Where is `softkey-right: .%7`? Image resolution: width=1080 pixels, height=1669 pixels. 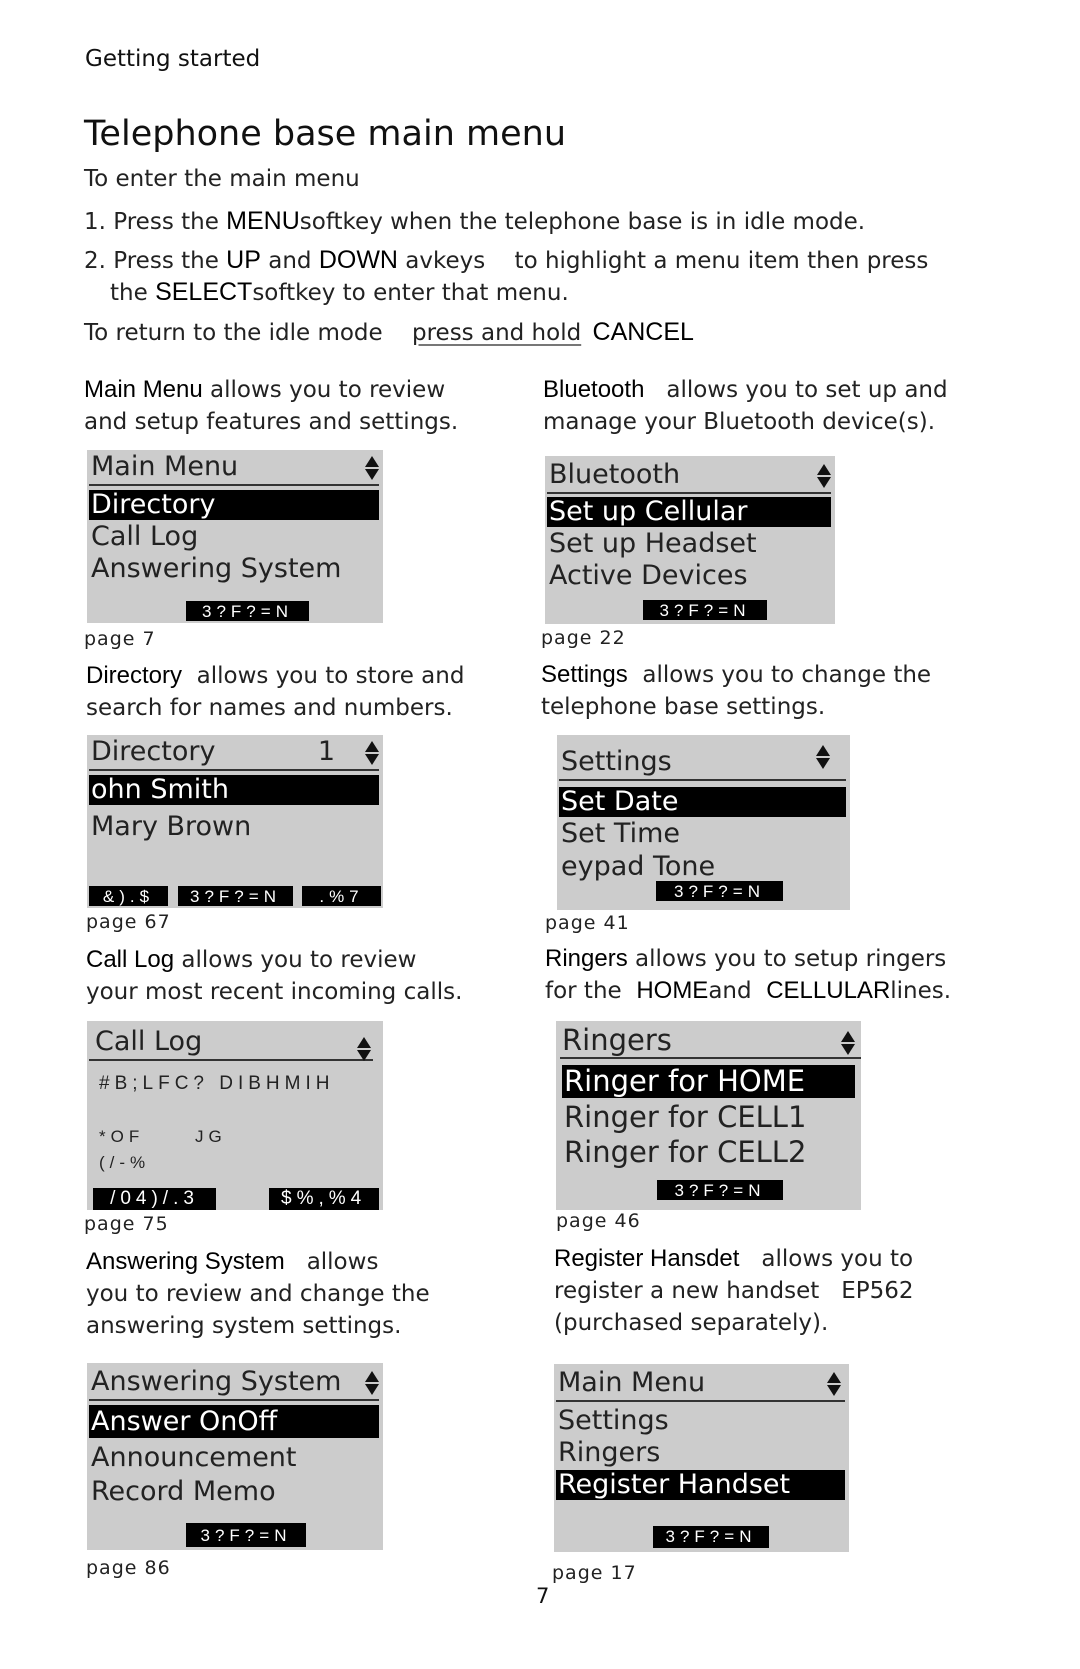
softkey-right: .%7 is located at coordinates (341, 896).